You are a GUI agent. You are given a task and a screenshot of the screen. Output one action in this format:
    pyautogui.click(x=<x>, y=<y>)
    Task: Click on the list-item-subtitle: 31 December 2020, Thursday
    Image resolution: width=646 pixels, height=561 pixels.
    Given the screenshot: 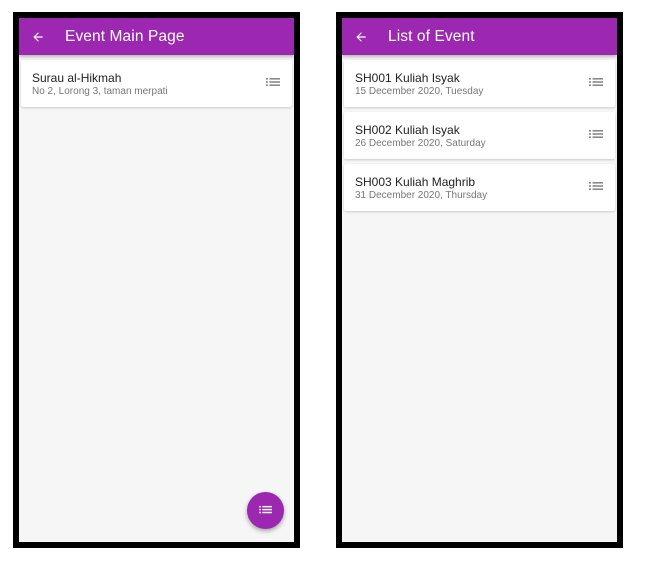 What is the action you would take?
    pyautogui.click(x=421, y=195)
    